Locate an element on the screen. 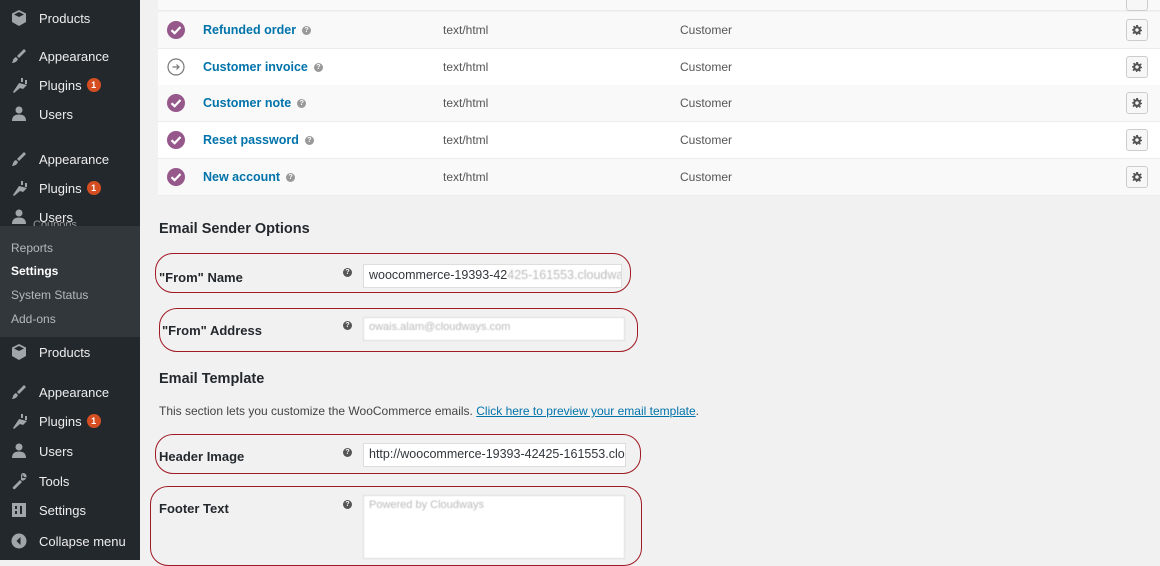 The image size is (1160, 566). sidebar-item-label: Tools is located at coordinates (54, 481).